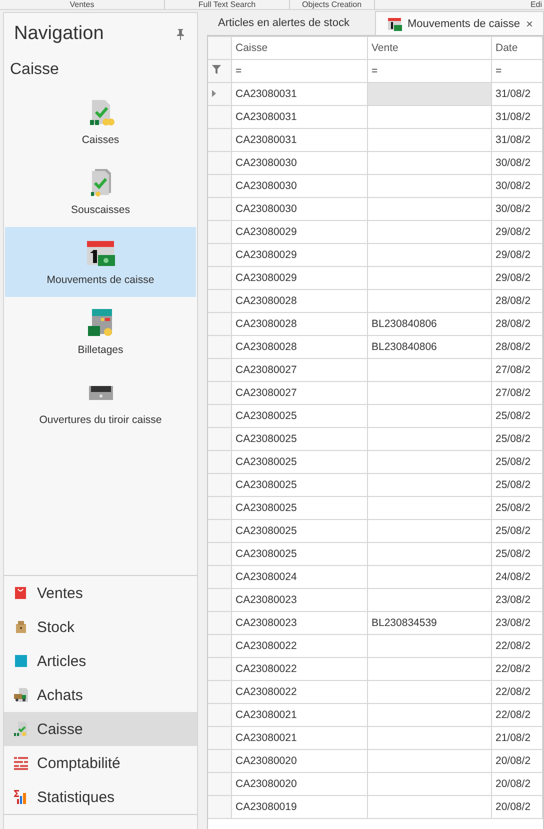 Image resolution: width=544 pixels, height=829 pixels. Describe the element at coordinates (100, 661) in the screenshot. I see `nav-group: Articles` at that location.